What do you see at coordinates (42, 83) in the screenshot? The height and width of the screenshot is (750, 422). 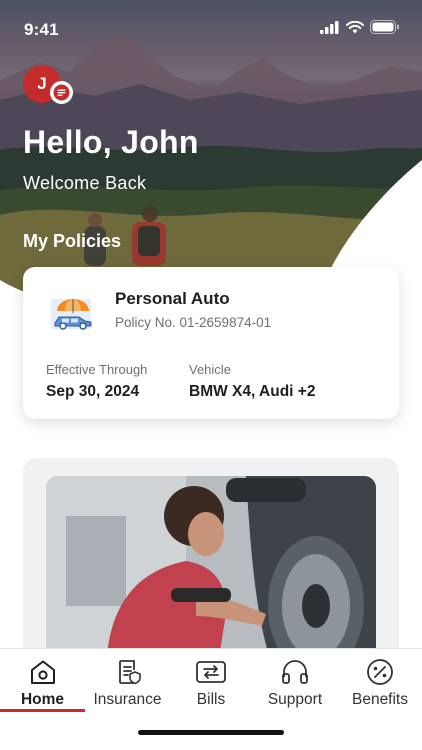 I see `avatar-initial: J` at bounding box center [42, 83].